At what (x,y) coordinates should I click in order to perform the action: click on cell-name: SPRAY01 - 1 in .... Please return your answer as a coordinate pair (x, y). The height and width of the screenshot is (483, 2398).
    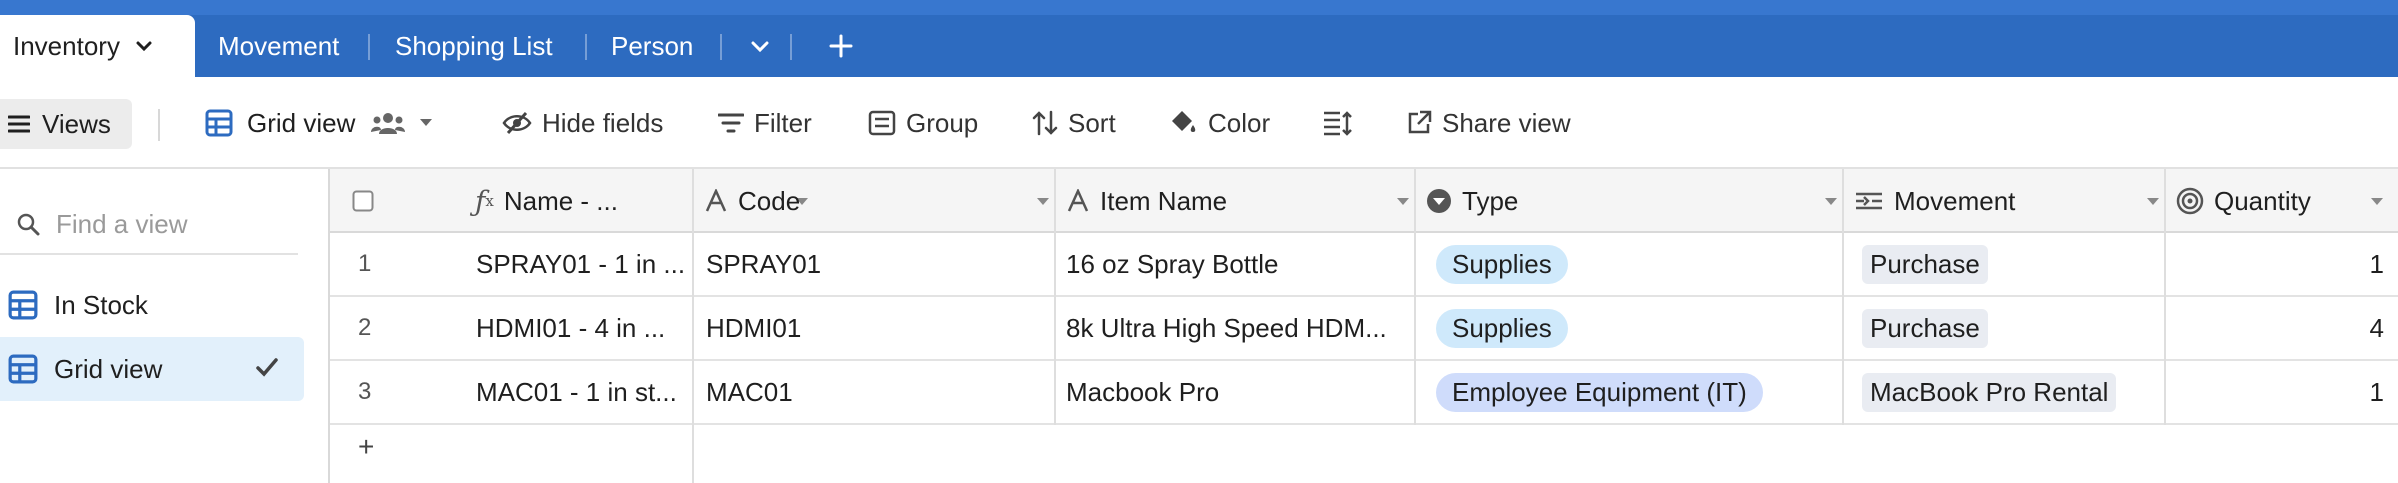
    Looking at the image, I should click on (588, 264).